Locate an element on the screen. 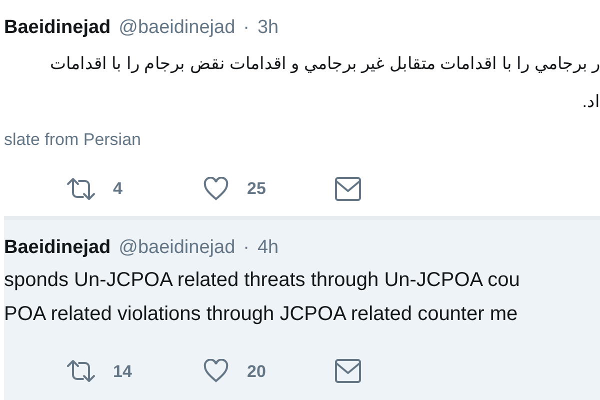  tweet-text: sponds Un-JCPOA related threats through Un-JCPOA cou is located at coordinates (262, 279).